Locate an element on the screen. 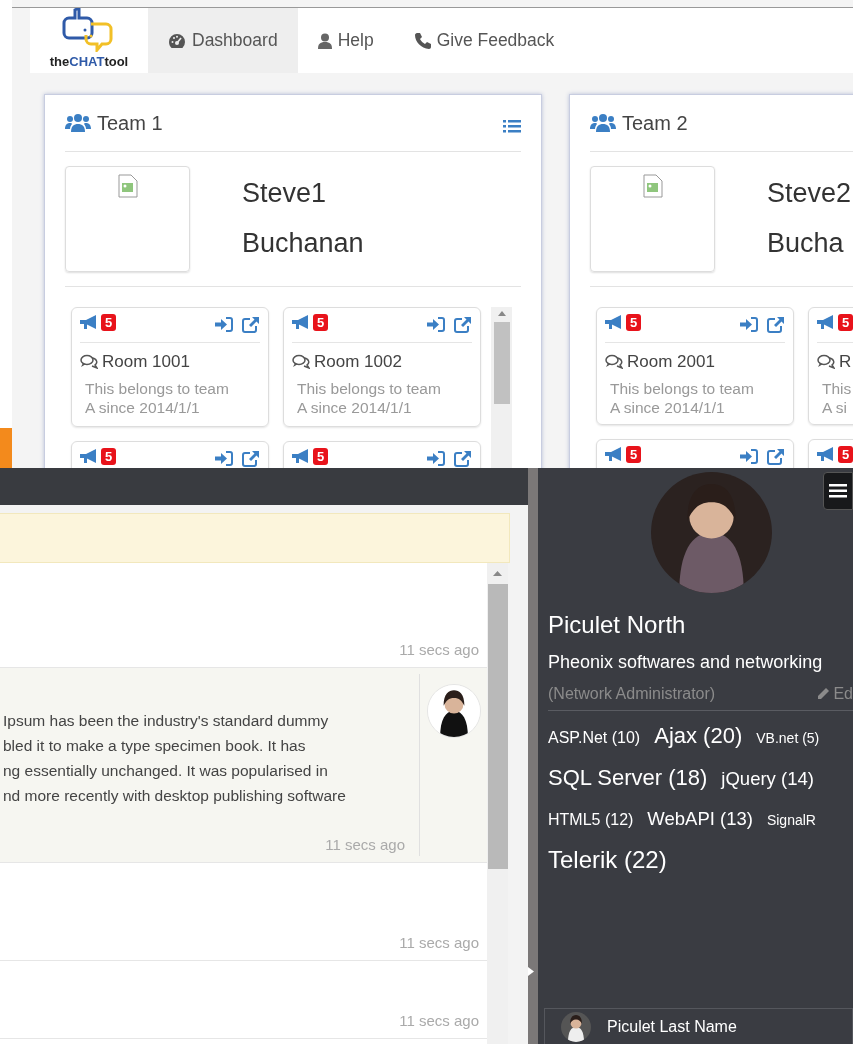 Image resolution: width=853 pixels, height=1044 pixels. message-text: Ipsum has been the industry's standard dummy bled it to make a type specimen book. It has ng essentially unchanged. It was popularised in nd more recently with desktop publishing software is located at coordinates (174, 758).